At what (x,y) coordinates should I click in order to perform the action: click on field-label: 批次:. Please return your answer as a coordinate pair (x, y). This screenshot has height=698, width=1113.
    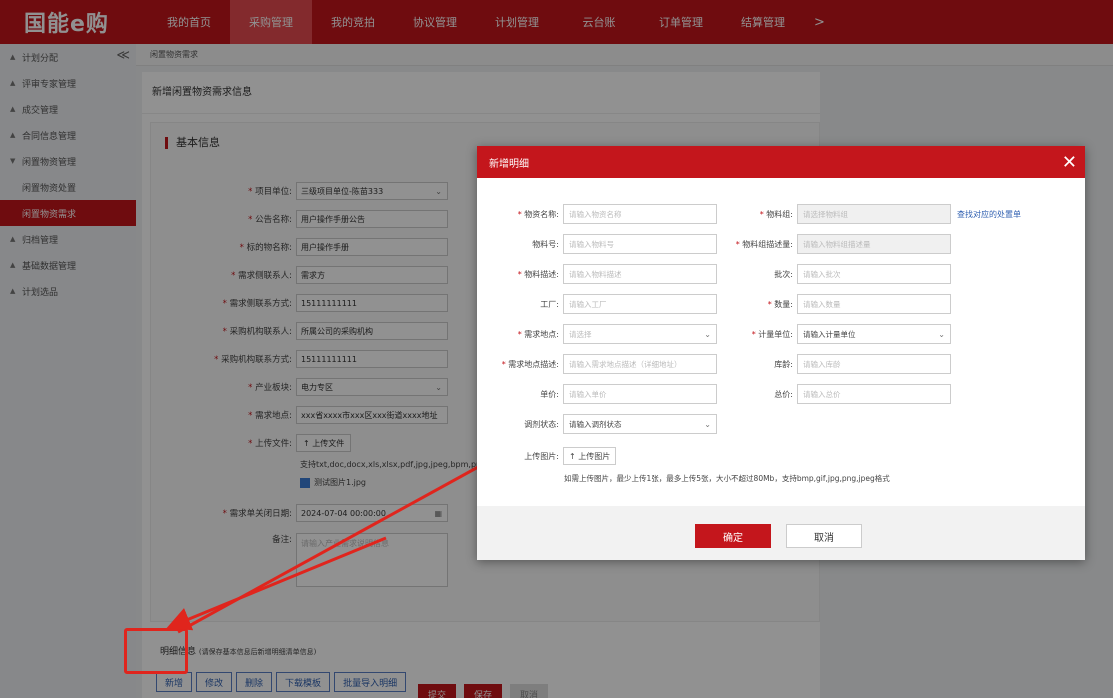
    Looking at the image, I should click on (783, 274).